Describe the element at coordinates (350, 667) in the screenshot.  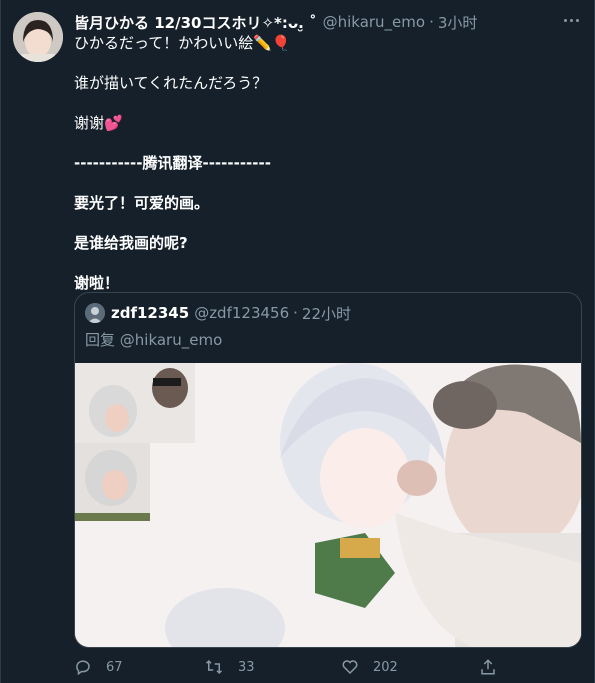
I see `like-heart-icon` at that location.